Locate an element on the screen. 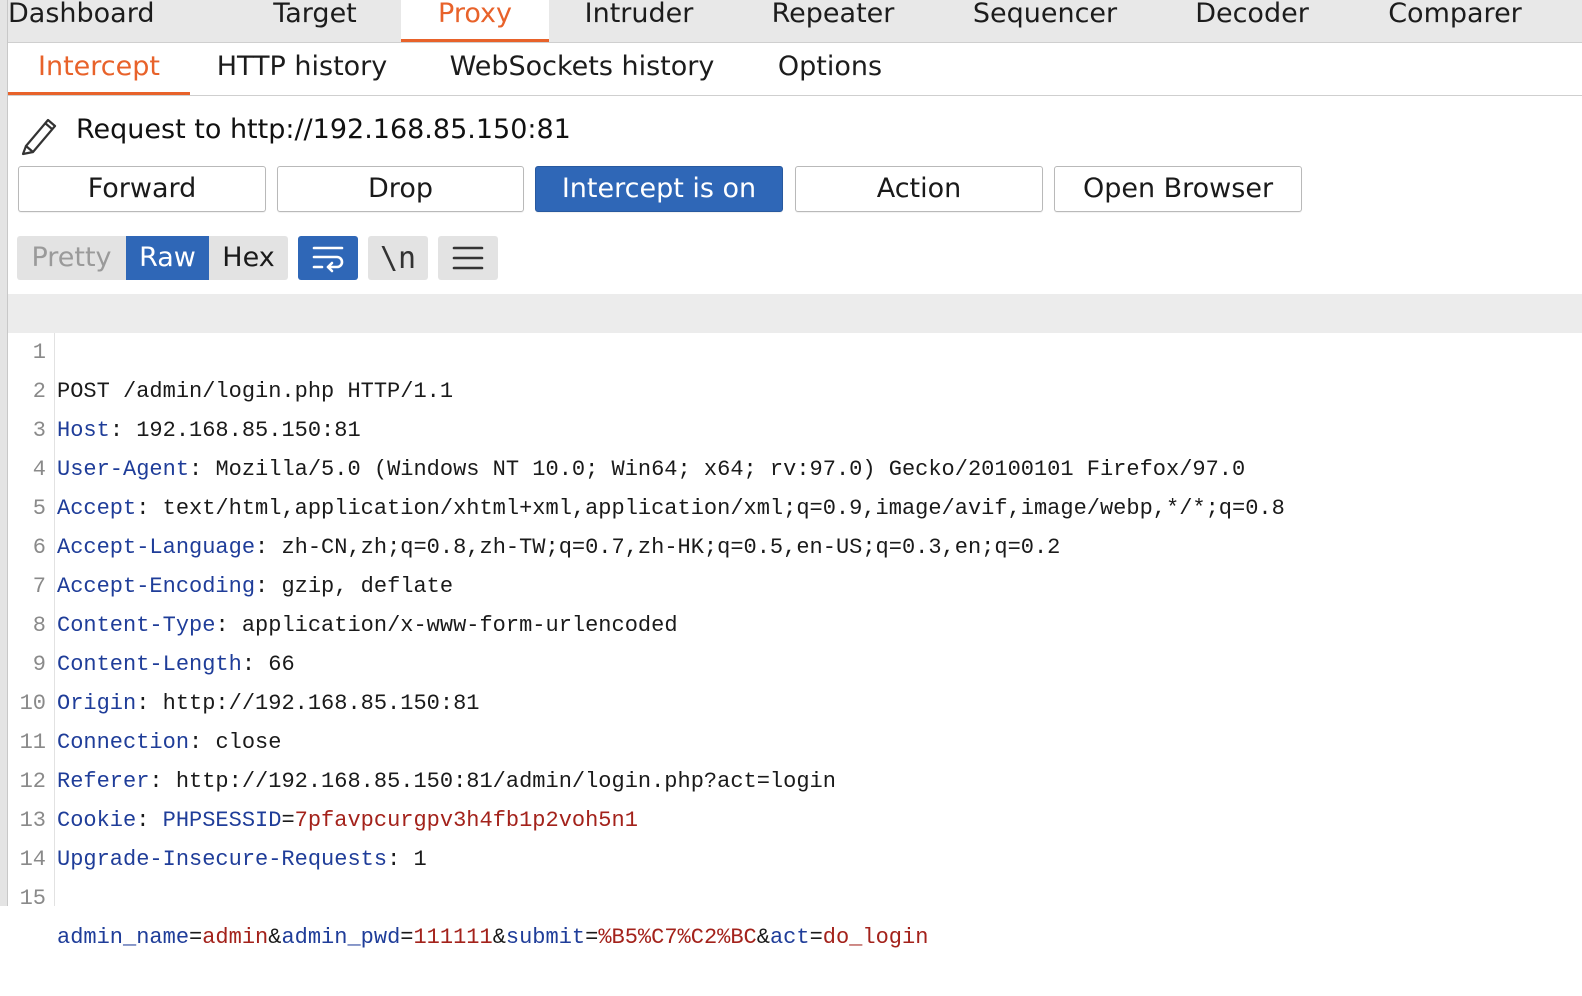  menu-icon is located at coordinates (468, 258).